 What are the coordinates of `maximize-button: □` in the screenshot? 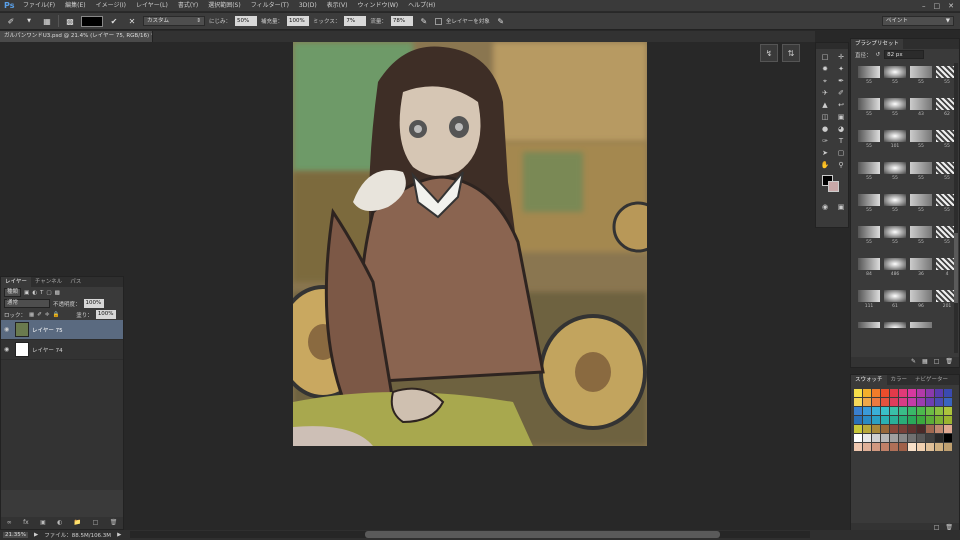 It's located at (937, 6).